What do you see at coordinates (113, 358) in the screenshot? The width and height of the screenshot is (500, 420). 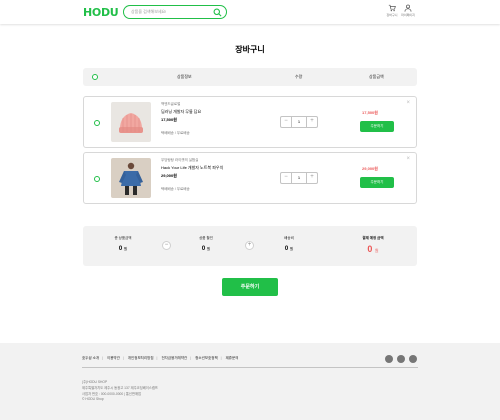 I see `footer-link: 이용약관` at bounding box center [113, 358].